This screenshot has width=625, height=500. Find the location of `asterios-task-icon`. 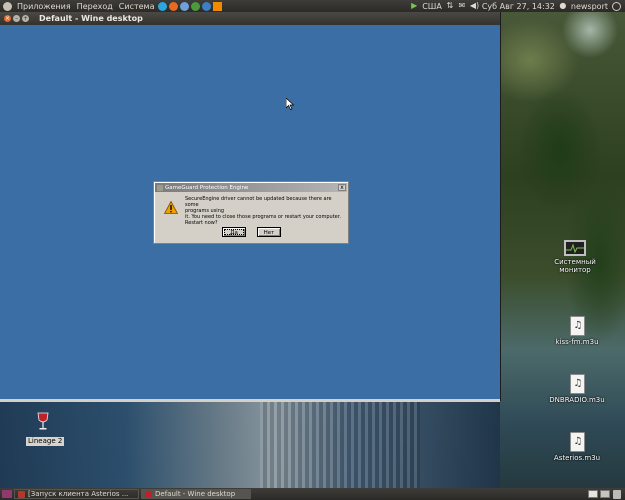

asterios-task-icon is located at coordinates (21, 494).